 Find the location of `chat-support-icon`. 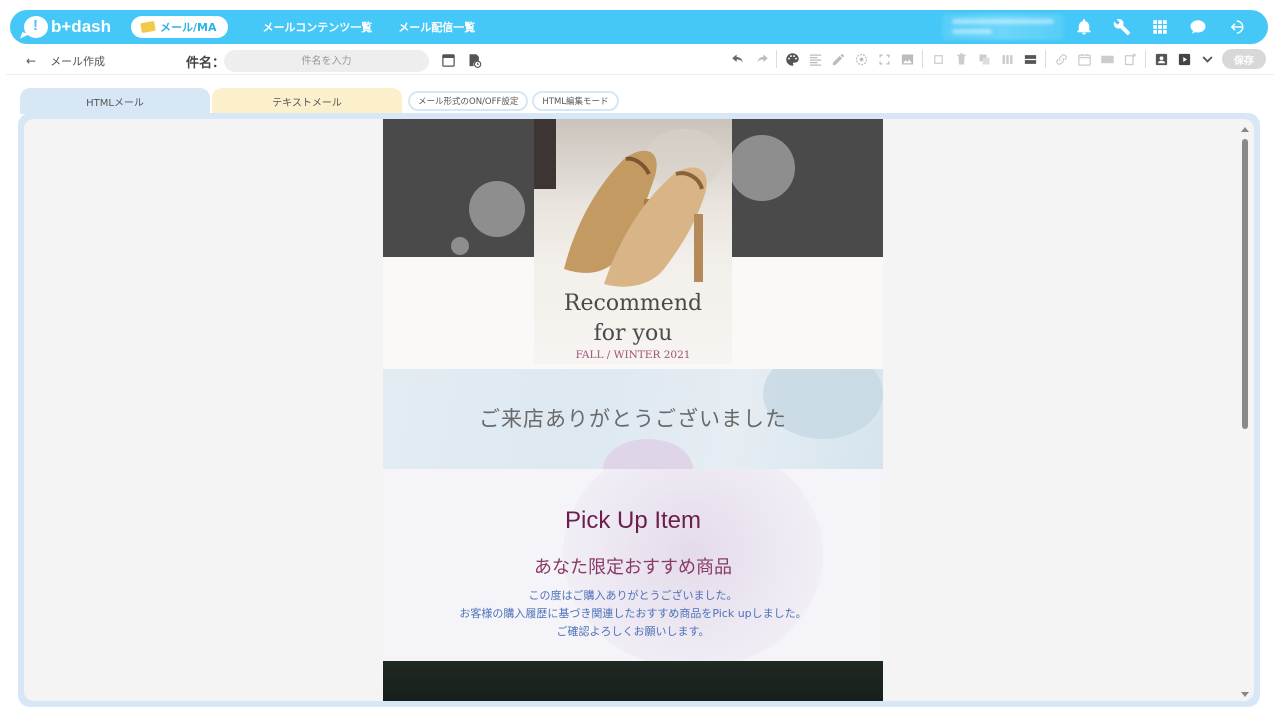

chat-support-icon is located at coordinates (1198, 27).